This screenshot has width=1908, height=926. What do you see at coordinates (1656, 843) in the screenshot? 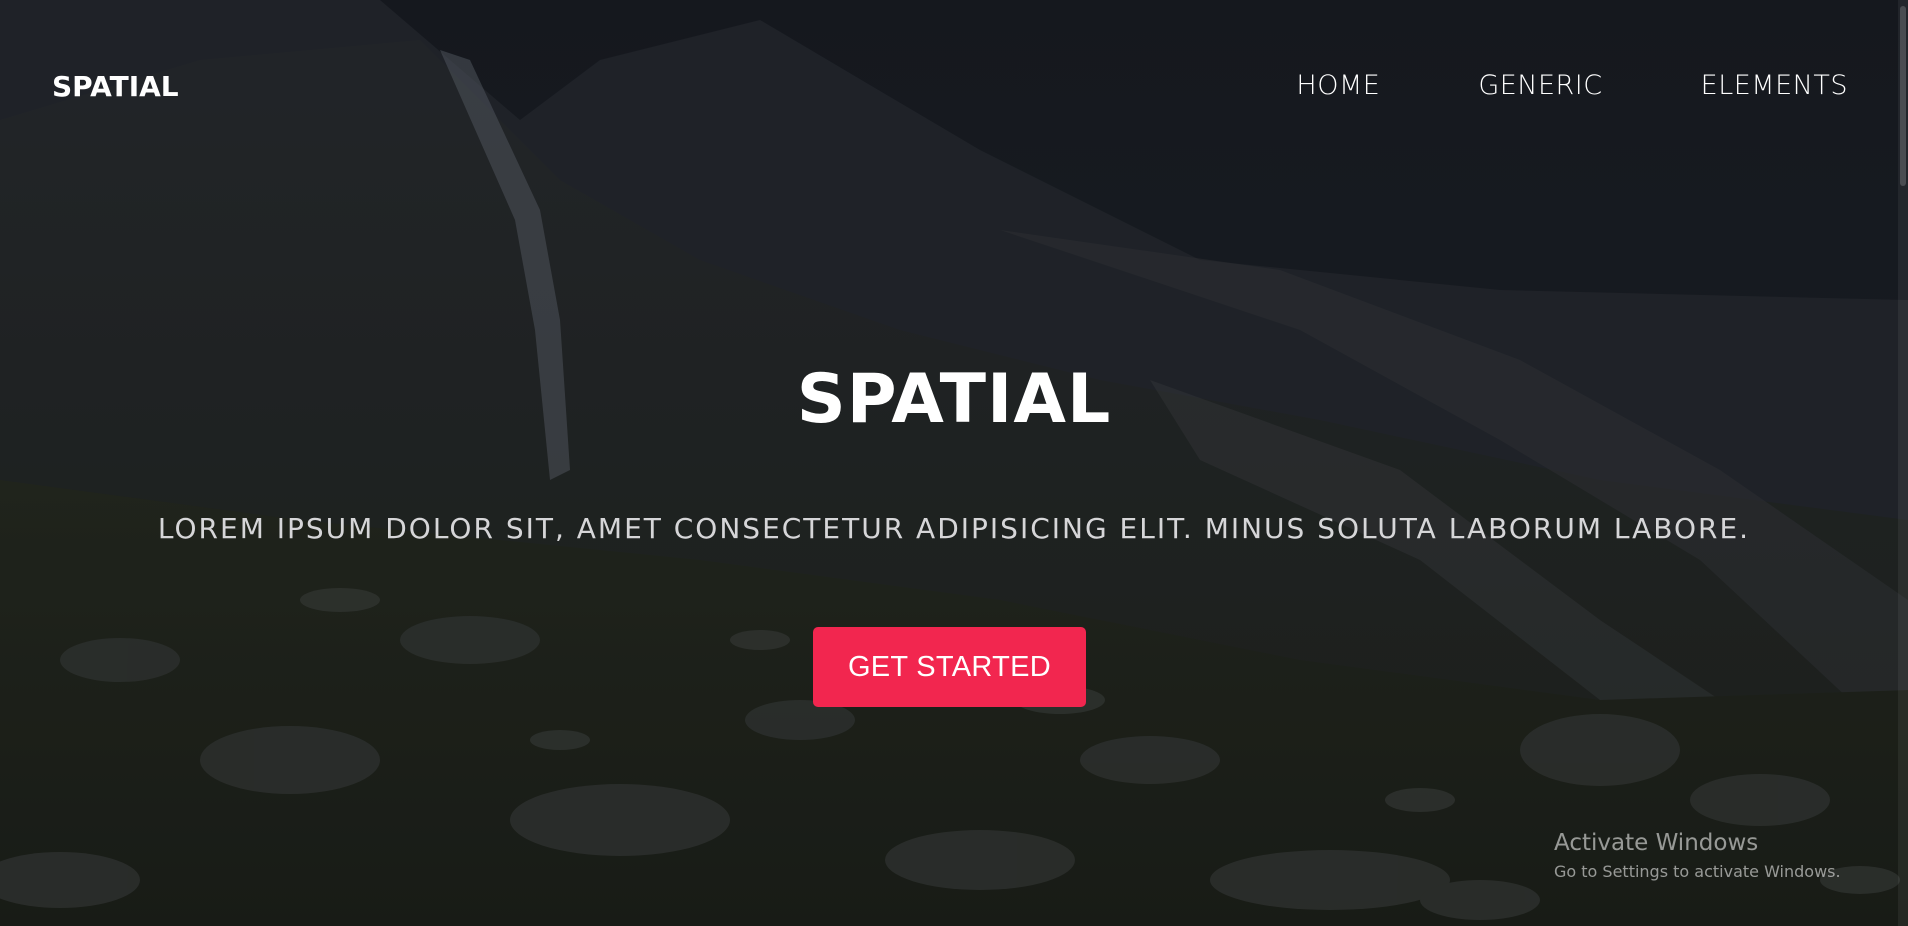
I see `watermark-title: Activate Windows` at bounding box center [1656, 843].